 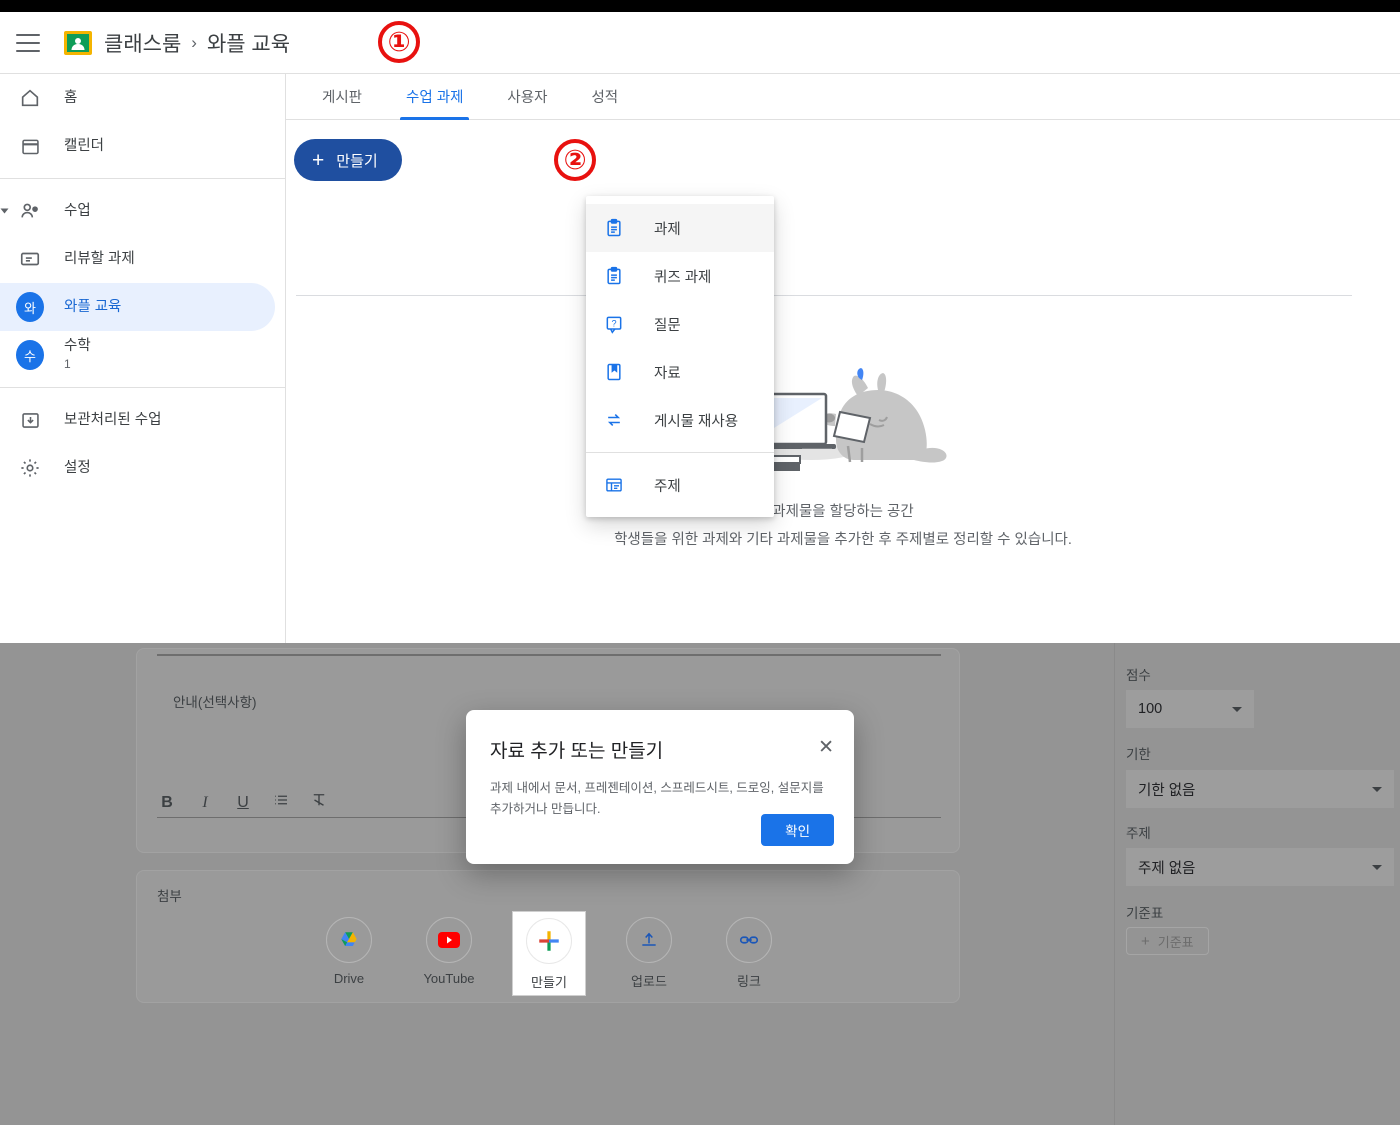 I want to click on top-black-bar, so click(x=700, y=6).